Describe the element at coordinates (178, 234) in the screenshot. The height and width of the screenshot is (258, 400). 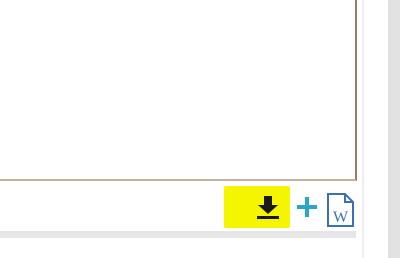
I see `horizontal-scrollbar` at that location.